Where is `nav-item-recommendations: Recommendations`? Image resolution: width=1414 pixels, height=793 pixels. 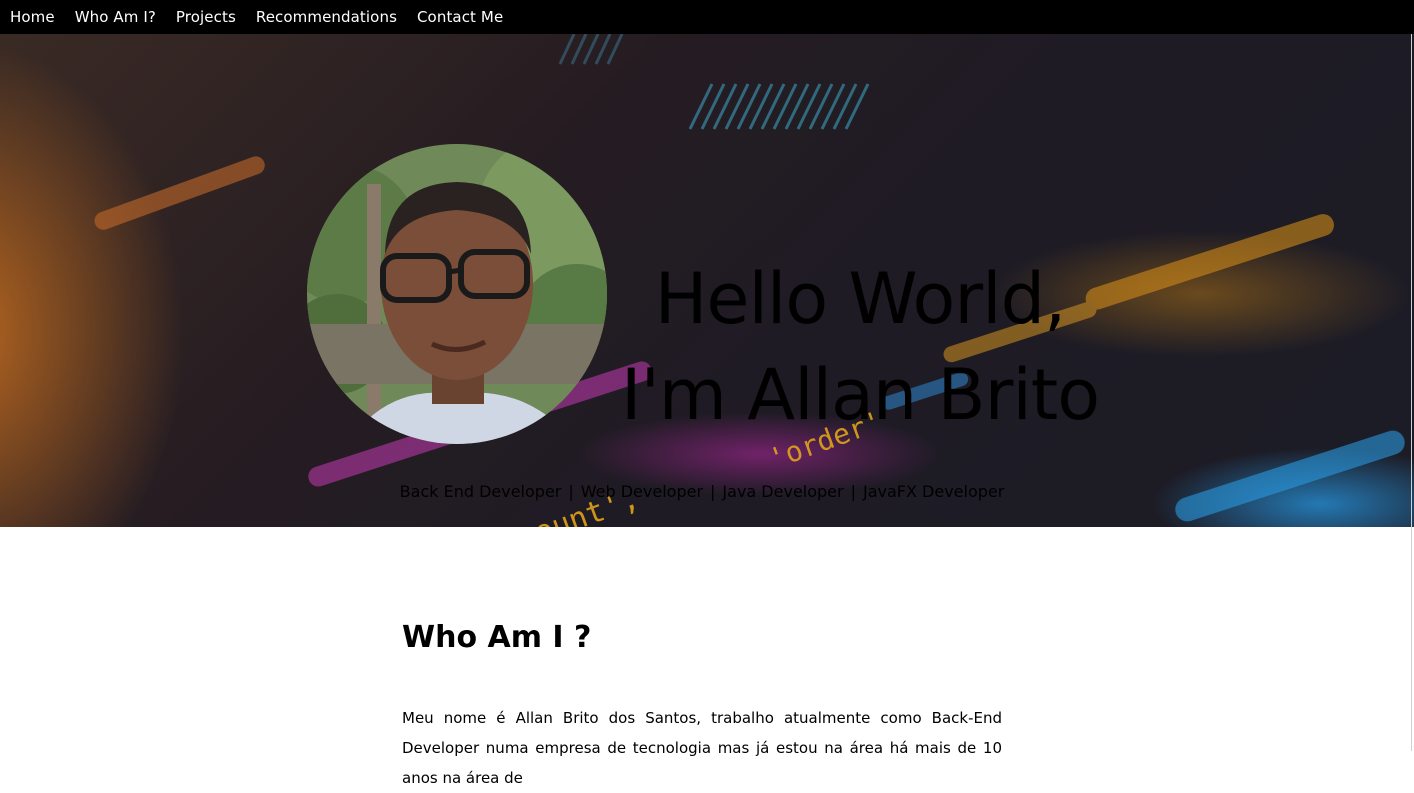 nav-item-recommendations: Recommendations is located at coordinates (326, 17).